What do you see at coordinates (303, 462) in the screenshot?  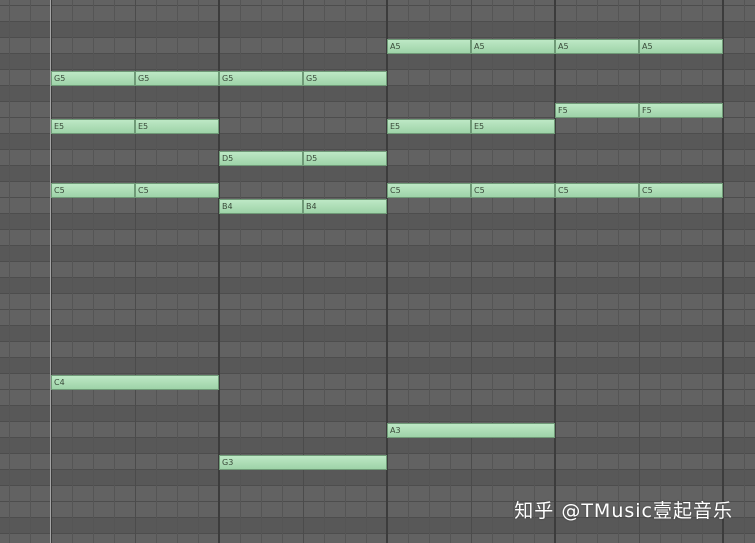 I see `note-block: G3` at bounding box center [303, 462].